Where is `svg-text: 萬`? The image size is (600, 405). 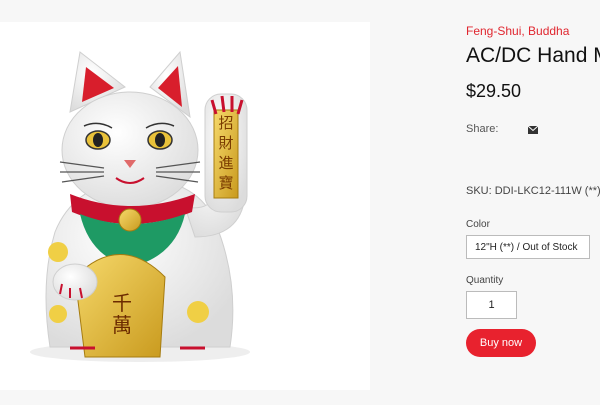
svg-text: 萬 is located at coordinates (122, 325).